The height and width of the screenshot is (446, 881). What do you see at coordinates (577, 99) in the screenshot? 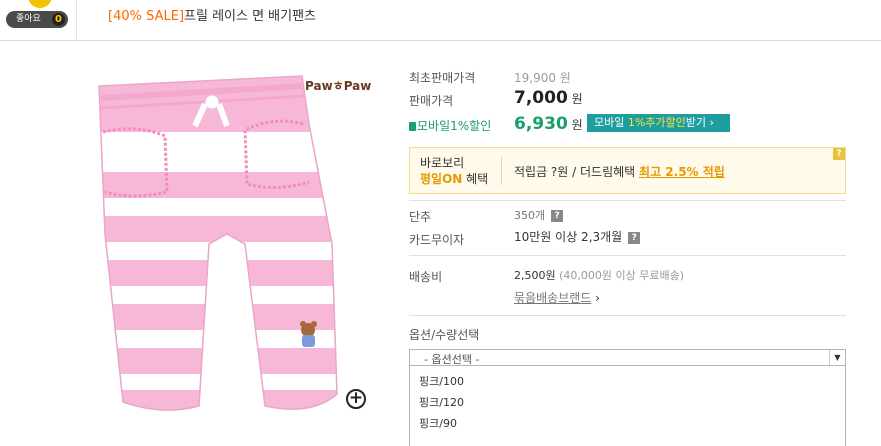
I see `sale-price-won: 원` at bounding box center [577, 99].